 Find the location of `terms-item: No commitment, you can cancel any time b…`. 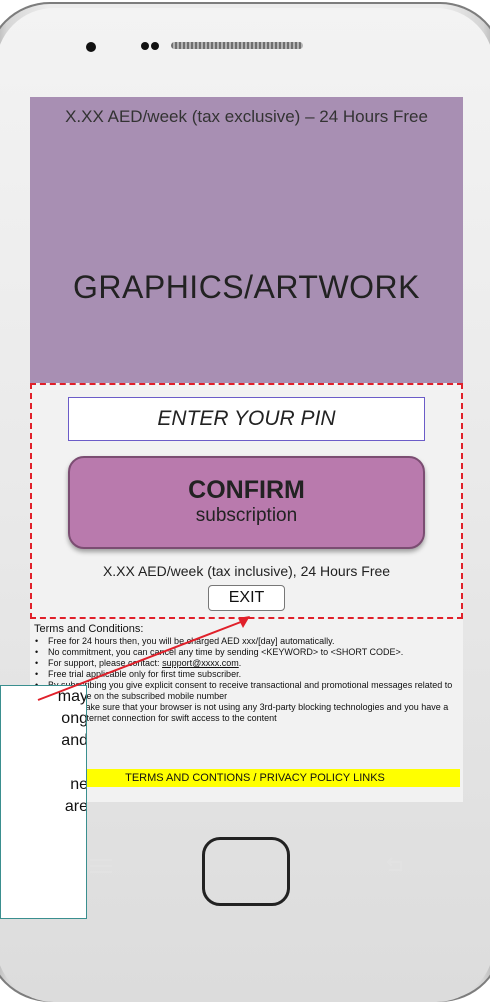

terms-item: No commitment, you can cancel any time b… is located at coordinates (248, 652).